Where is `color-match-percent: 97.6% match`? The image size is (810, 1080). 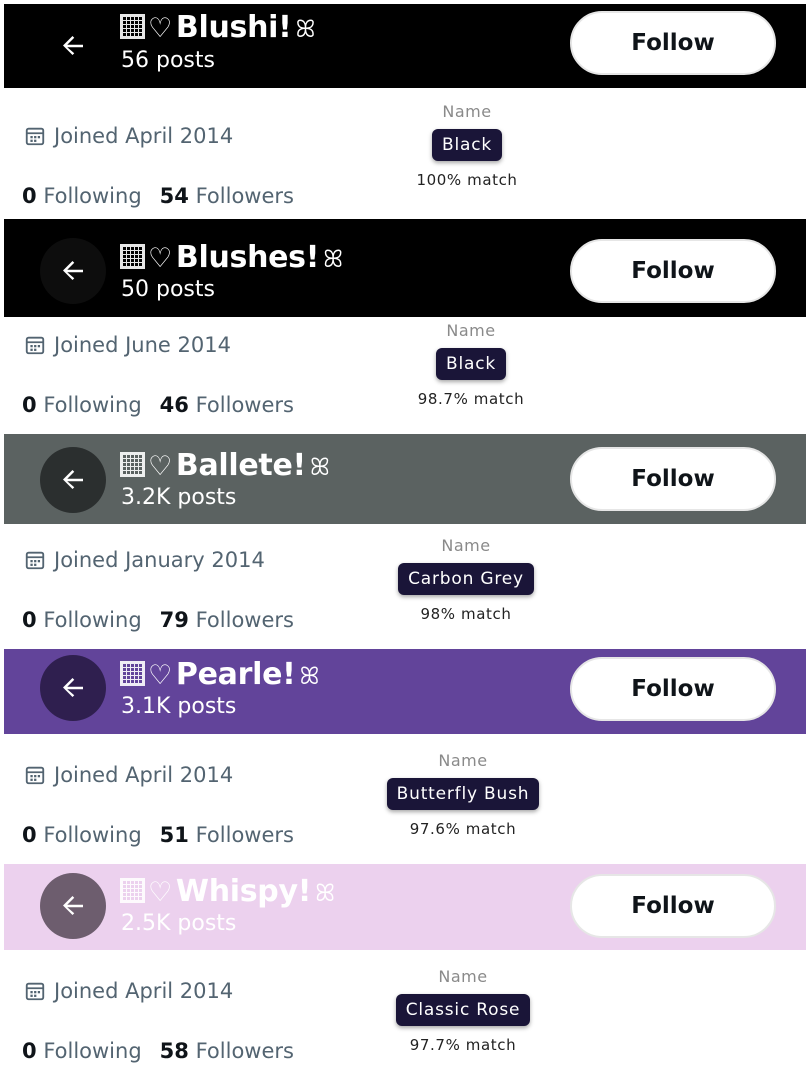 color-match-percent: 97.6% match is located at coordinates (463, 829).